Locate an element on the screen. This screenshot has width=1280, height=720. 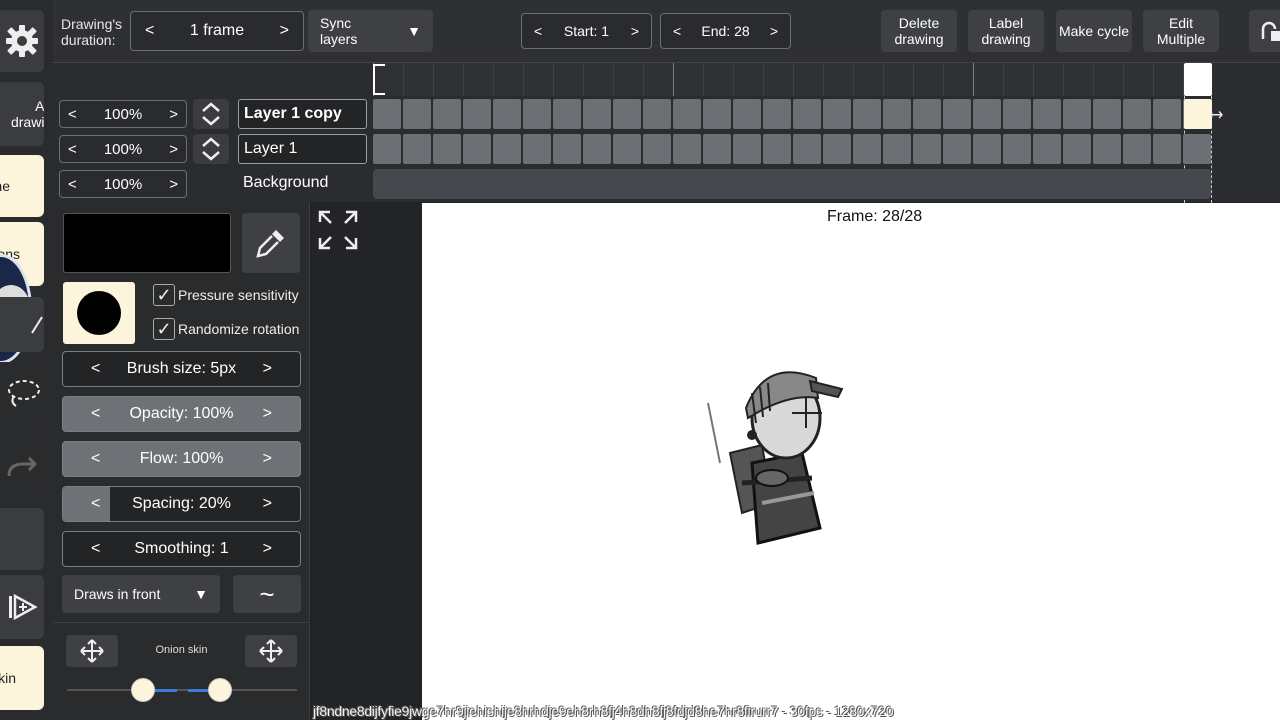
spacing-decrease: < is located at coordinates (95, 504).